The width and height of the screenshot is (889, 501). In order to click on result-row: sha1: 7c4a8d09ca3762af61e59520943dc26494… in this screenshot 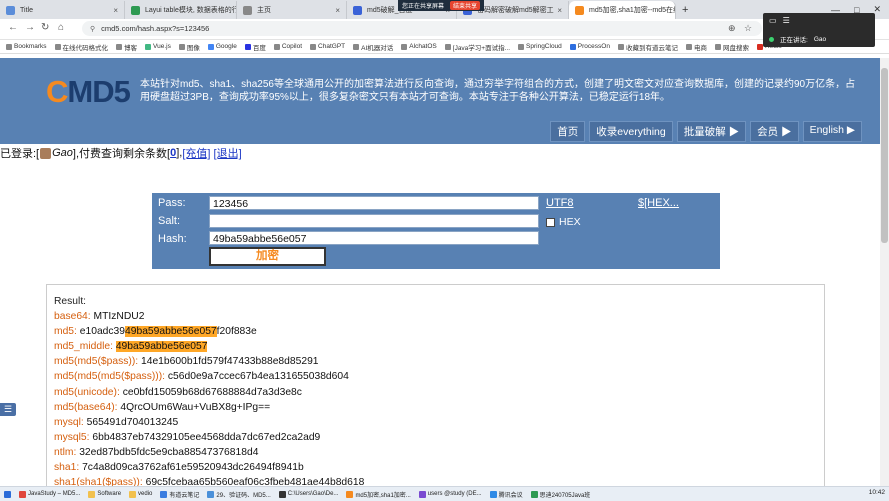, I will do `click(179, 468)`.